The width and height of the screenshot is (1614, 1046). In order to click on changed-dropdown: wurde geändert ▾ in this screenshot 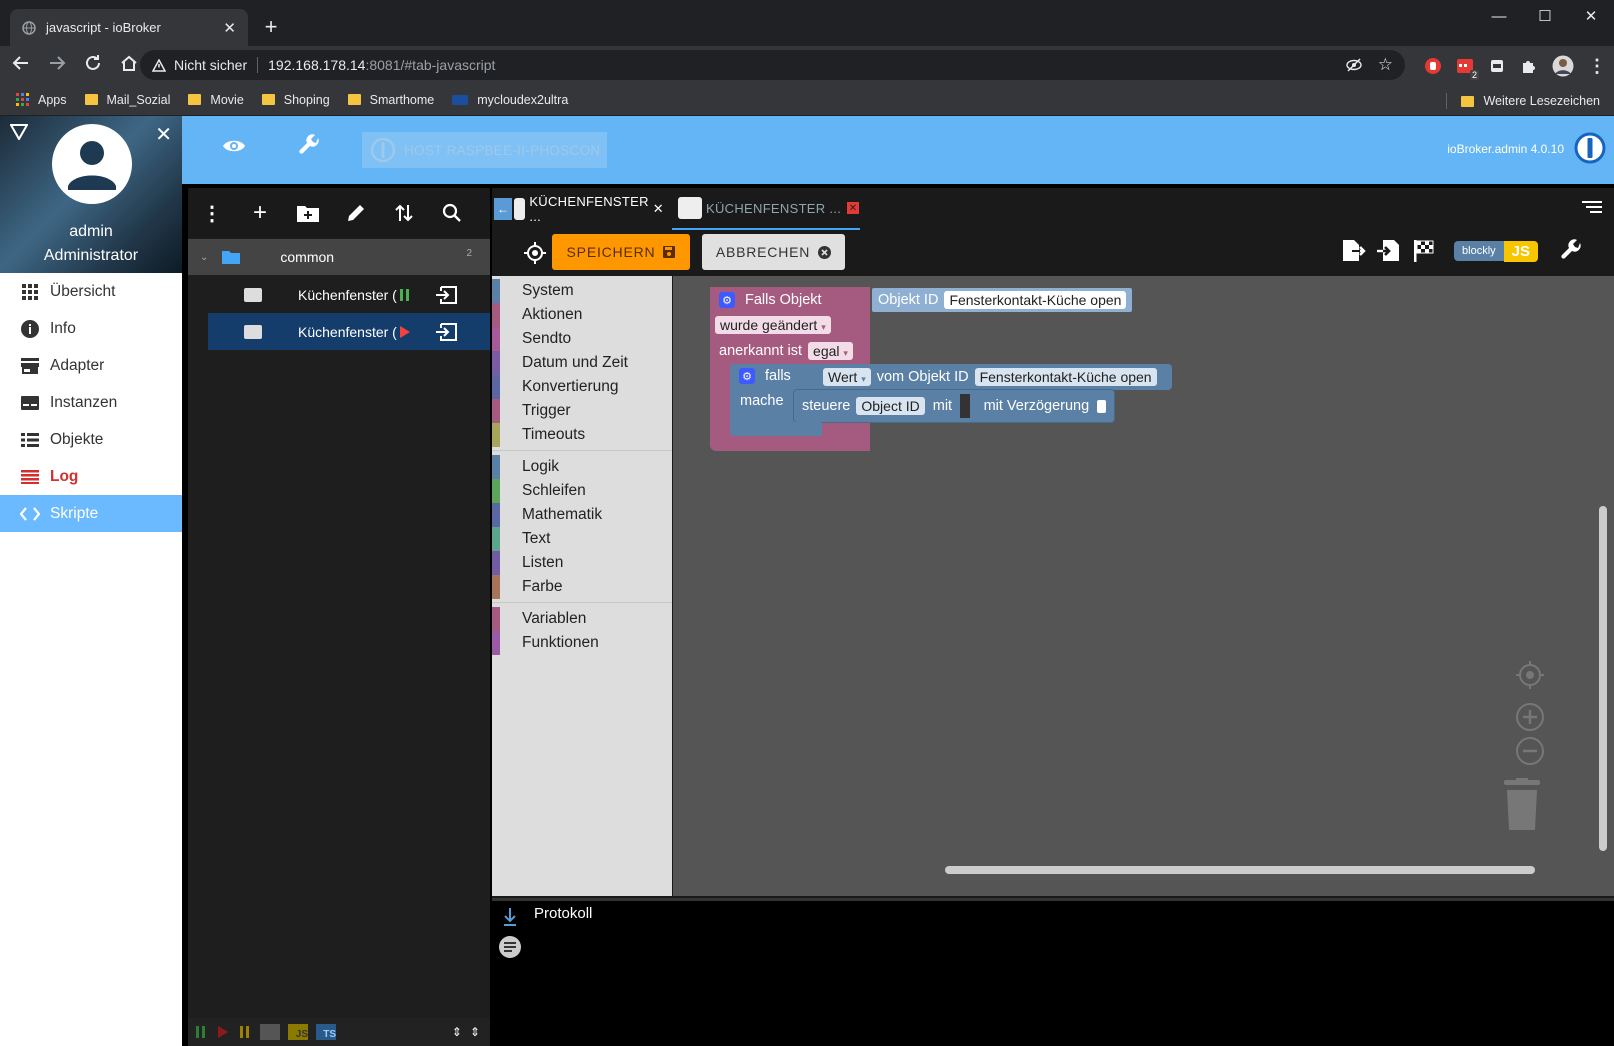, I will do `click(773, 325)`.